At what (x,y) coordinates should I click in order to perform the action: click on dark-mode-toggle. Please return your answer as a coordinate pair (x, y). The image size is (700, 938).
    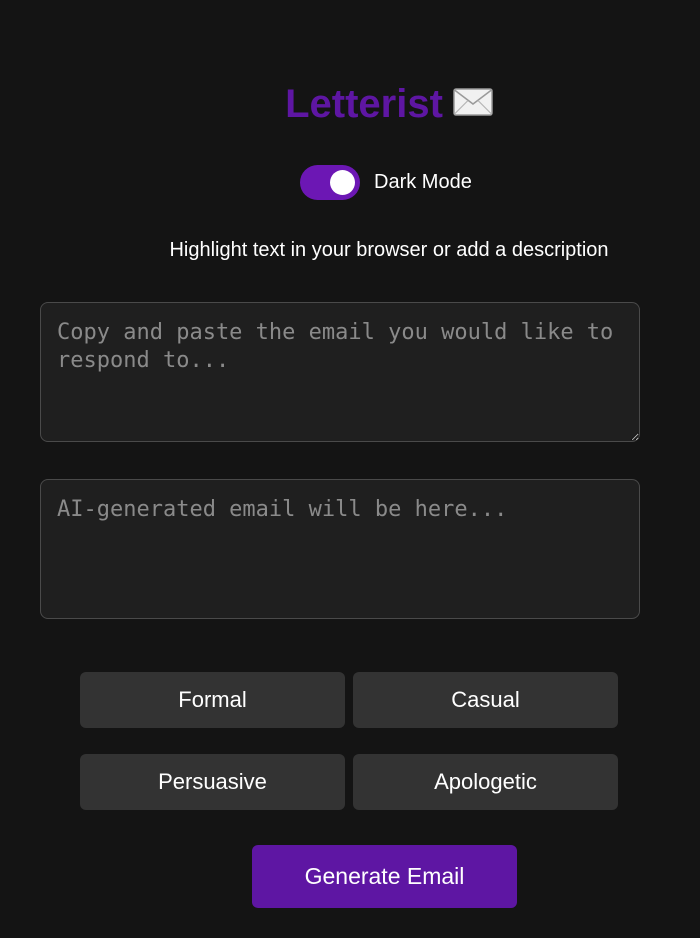
    Looking at the image, I should click on (330, 182).